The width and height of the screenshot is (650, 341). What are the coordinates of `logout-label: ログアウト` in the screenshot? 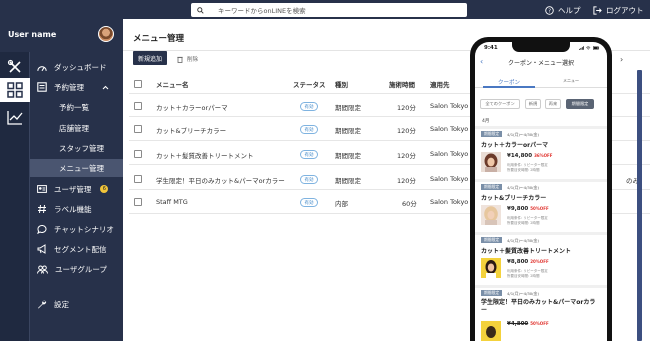 It's located at (625, 10).